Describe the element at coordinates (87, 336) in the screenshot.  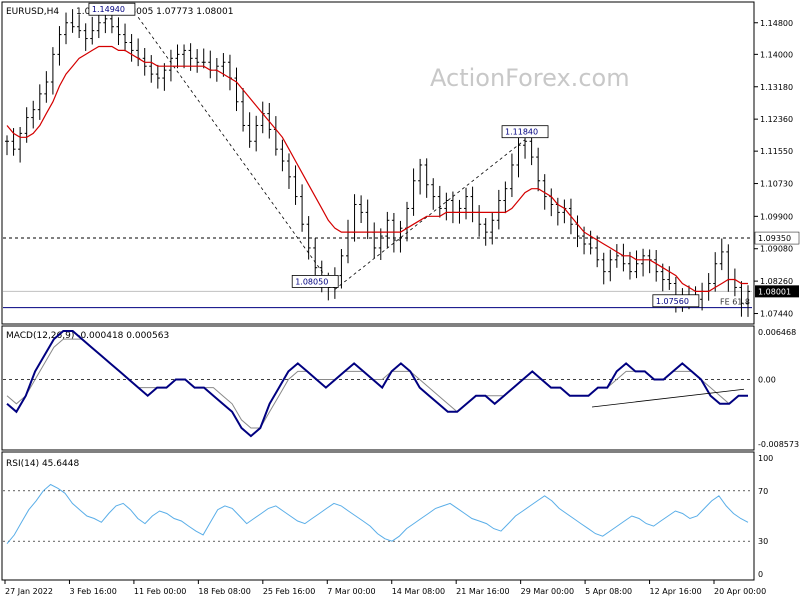
I see `macd-title: MACD(12,26,9) -0.000418 0.000563` at that location.